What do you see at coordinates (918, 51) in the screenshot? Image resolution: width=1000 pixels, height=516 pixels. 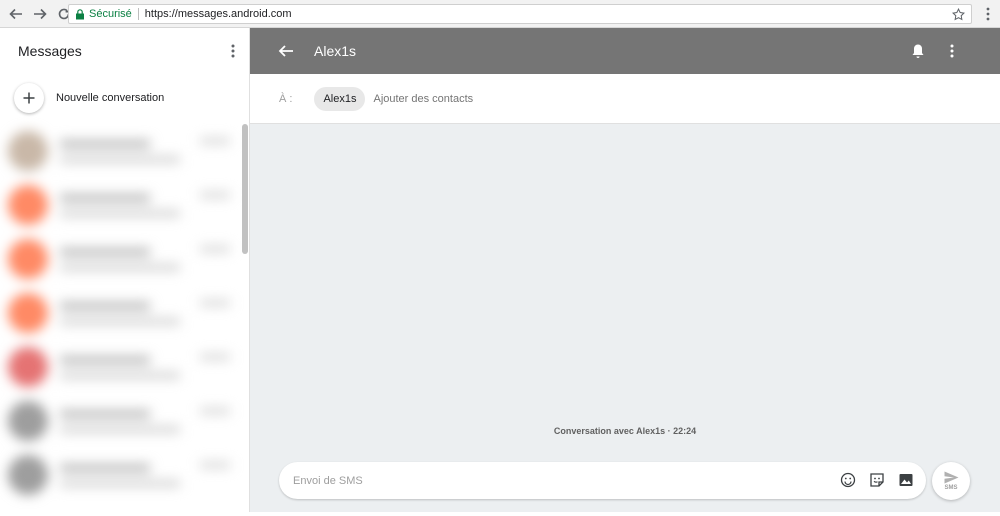 I see `bell-icon` at bounding box center [918, 51].